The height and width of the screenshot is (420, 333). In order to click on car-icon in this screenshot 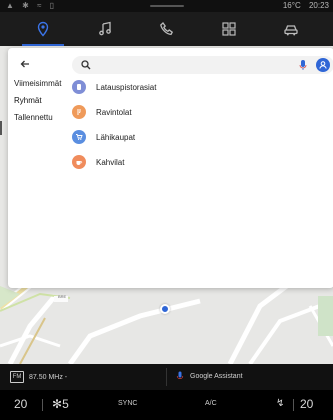, I will do `click(291, 30)`.